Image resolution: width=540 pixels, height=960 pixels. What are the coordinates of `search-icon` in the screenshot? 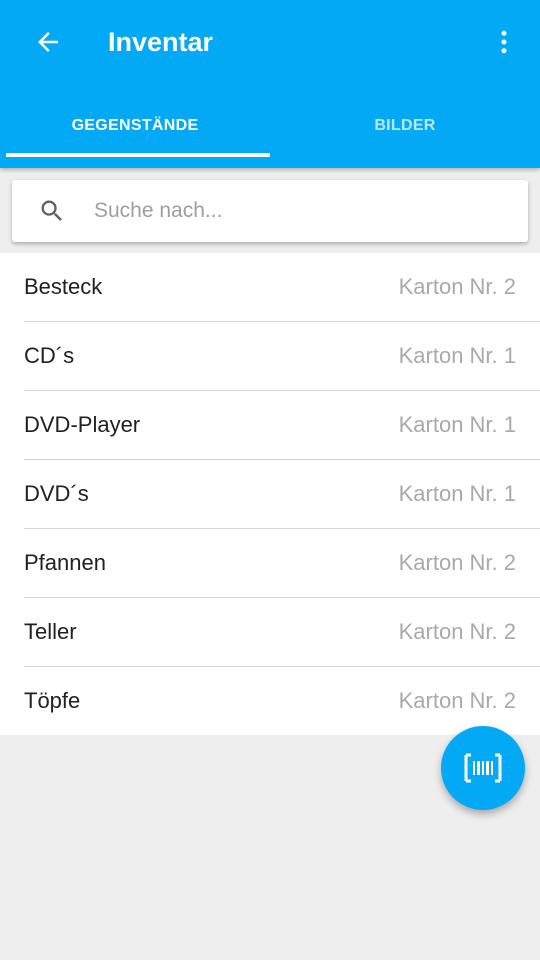 It's located at (52, 211).